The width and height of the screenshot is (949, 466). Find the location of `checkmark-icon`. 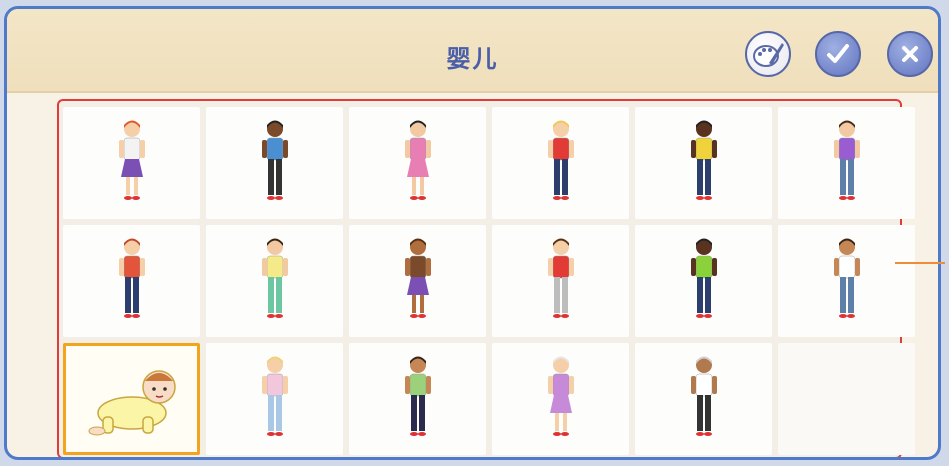

checkmark-icon is located at coordinates (838, 53).